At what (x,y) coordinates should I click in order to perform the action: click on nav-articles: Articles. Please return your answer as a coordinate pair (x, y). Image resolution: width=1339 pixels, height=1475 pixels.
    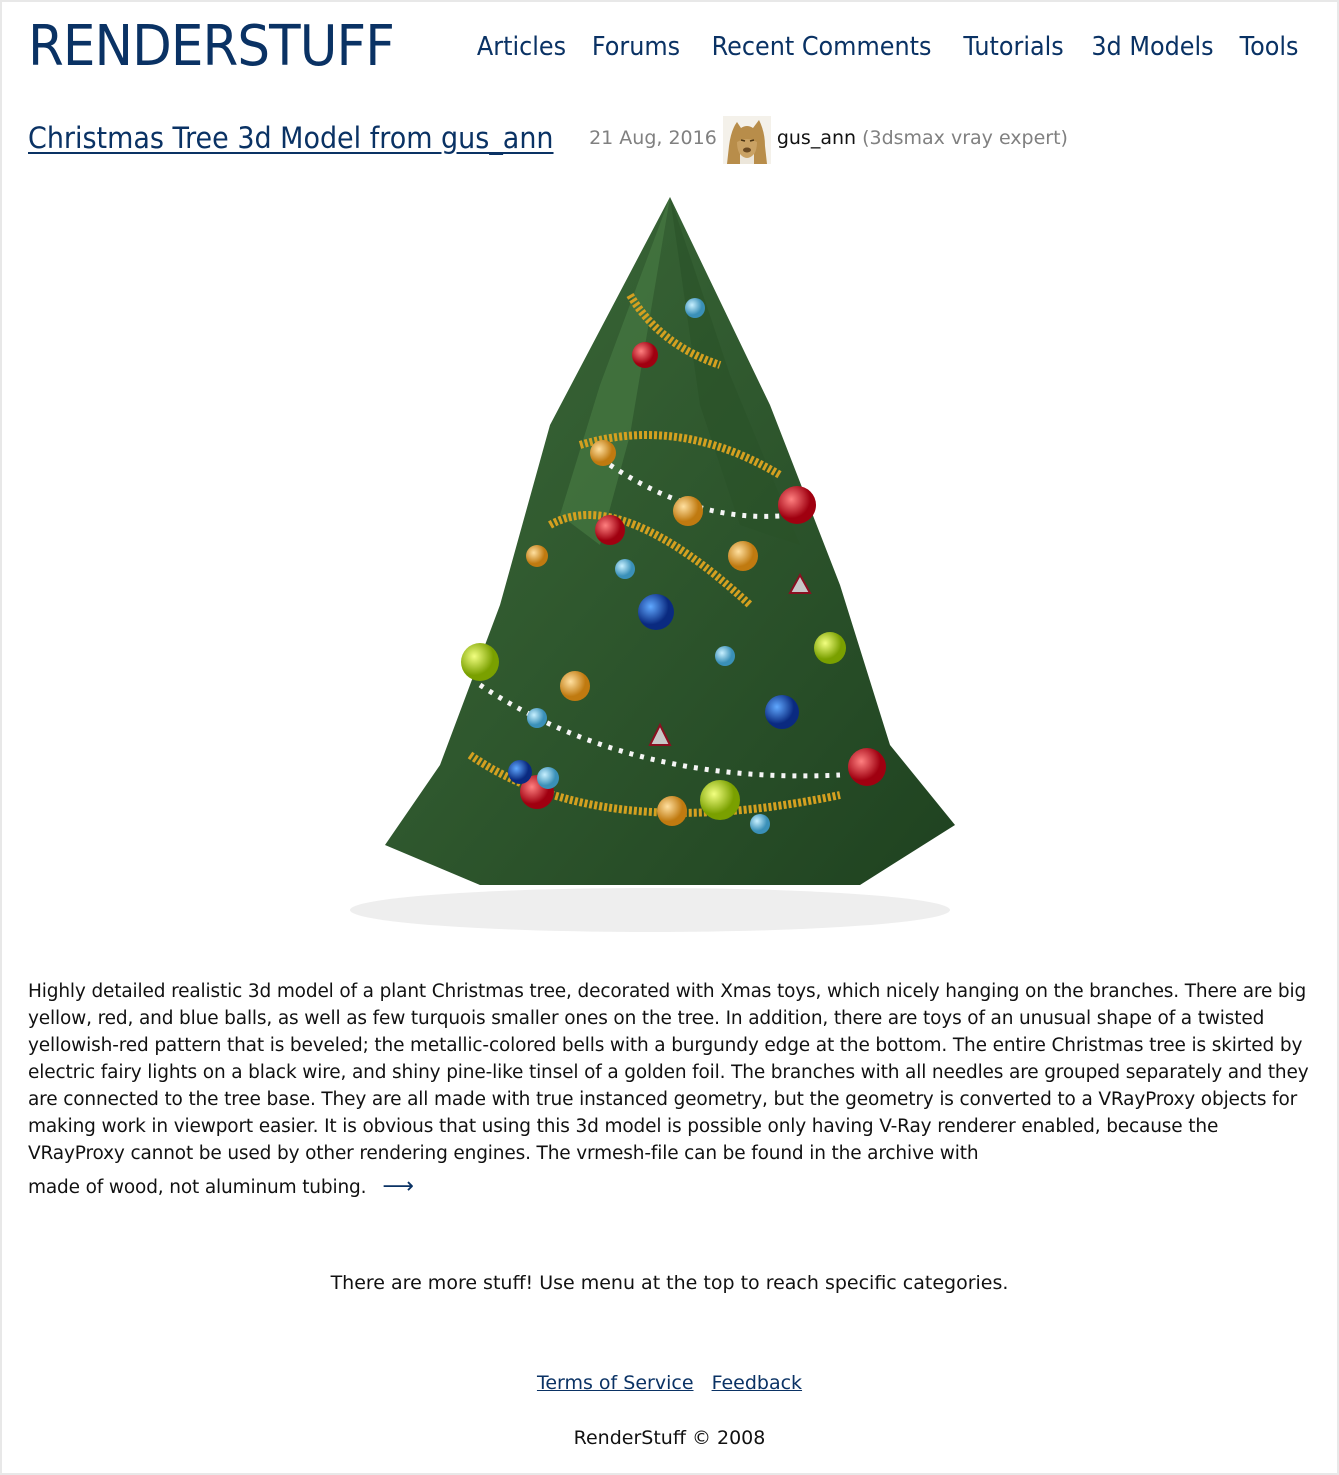
    Looking at the image, I should click on (521, 47).